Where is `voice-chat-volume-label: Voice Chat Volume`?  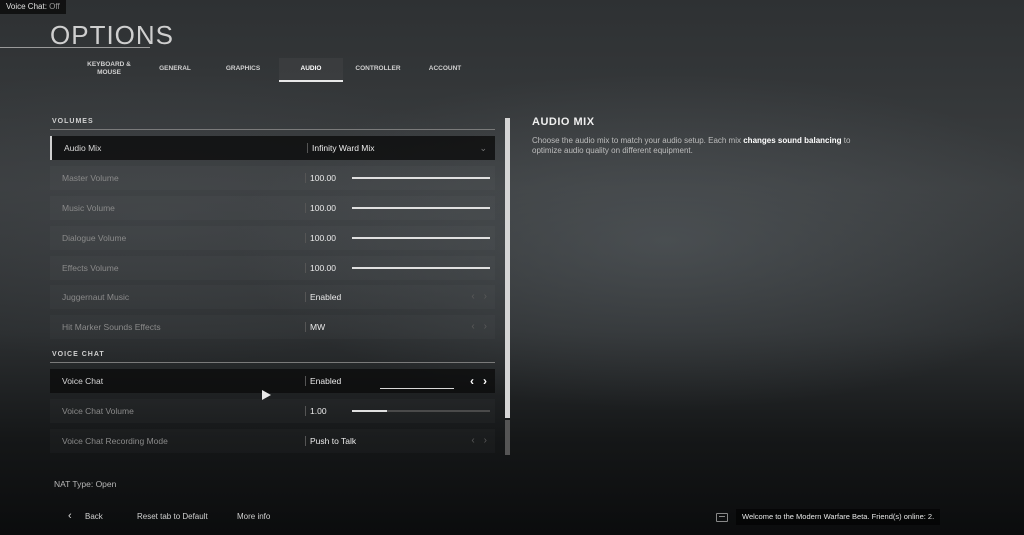
voice-chat-volume-label: Voice Chat Volume is located at coordinates (98, 411).